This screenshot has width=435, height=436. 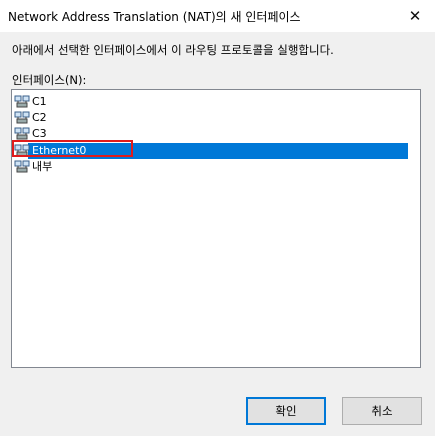 I want to click on close-icon: ✕, so click(x=415, y=16).